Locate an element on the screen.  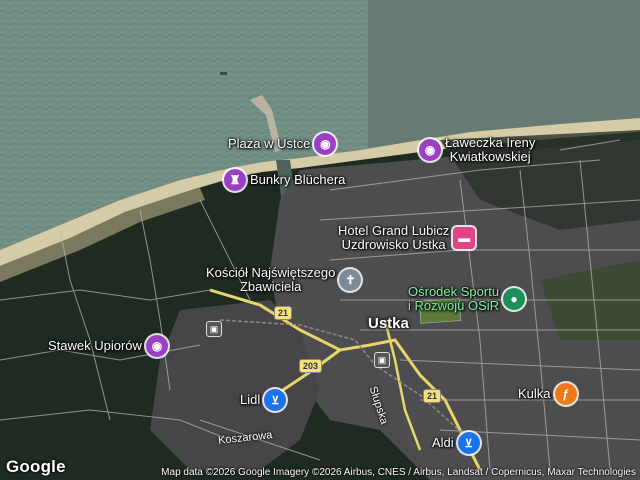
poi-lidl: Lidl ⊻ is located at coordinates (263, 400).